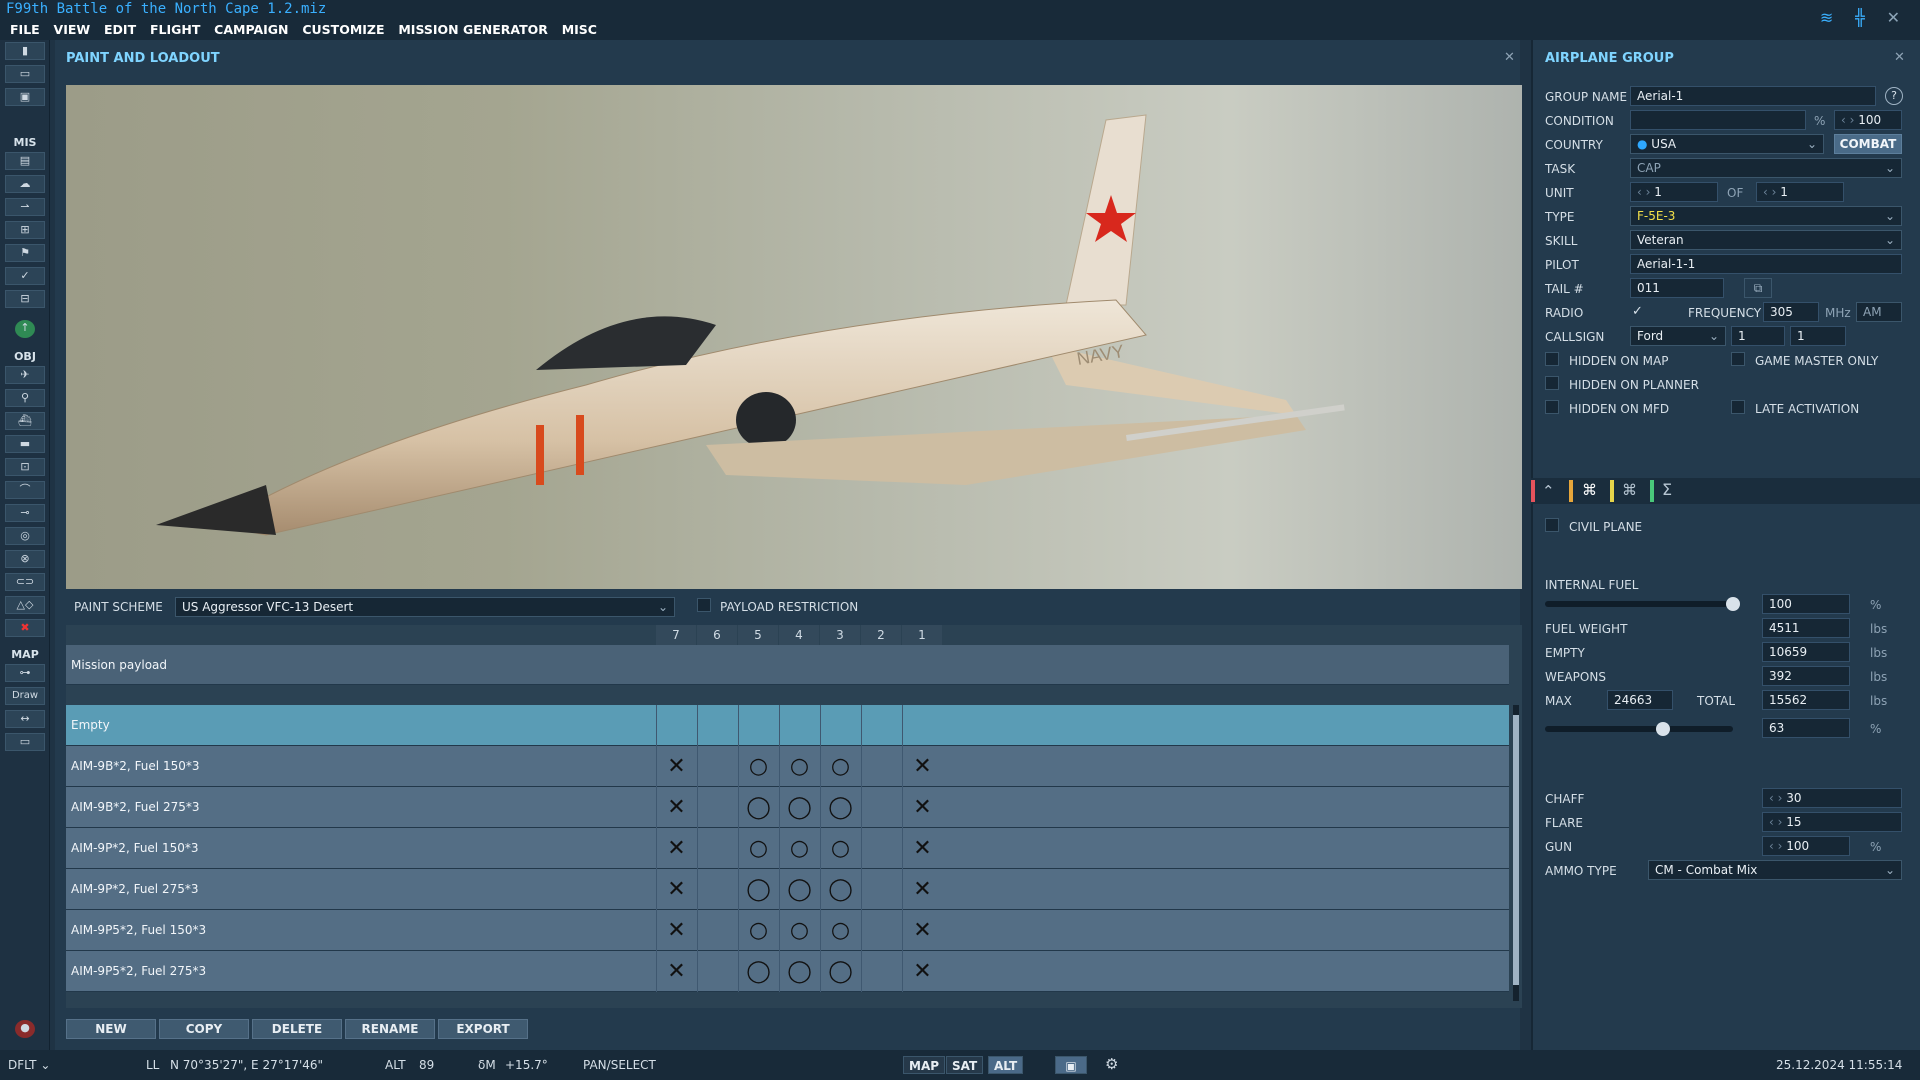 This screenshot has height=1080, width=1920. I want to click on table-row: AIM-9B*2, Fuel 275*3 ✕ ◯ ◯ ◯ ✕, so click(787, 807).